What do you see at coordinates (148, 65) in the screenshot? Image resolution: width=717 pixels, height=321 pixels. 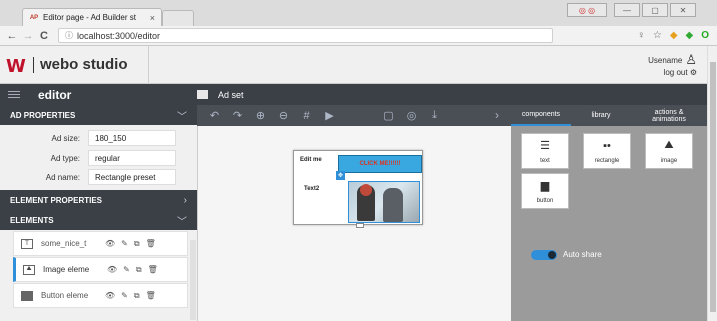 I see `header-separator` at bounding box center [148, 65].